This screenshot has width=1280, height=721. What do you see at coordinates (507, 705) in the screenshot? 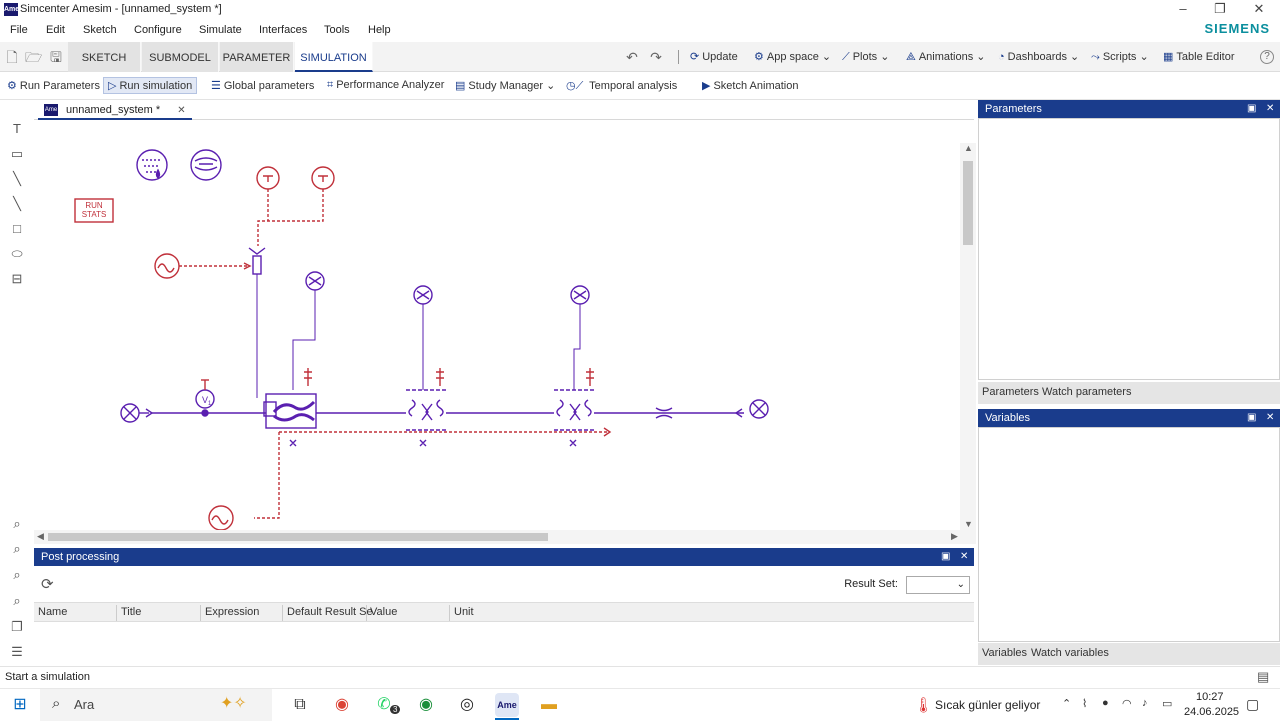
I see `amesim-taskbar-icon: Ame` at bounding box center [507, 705].